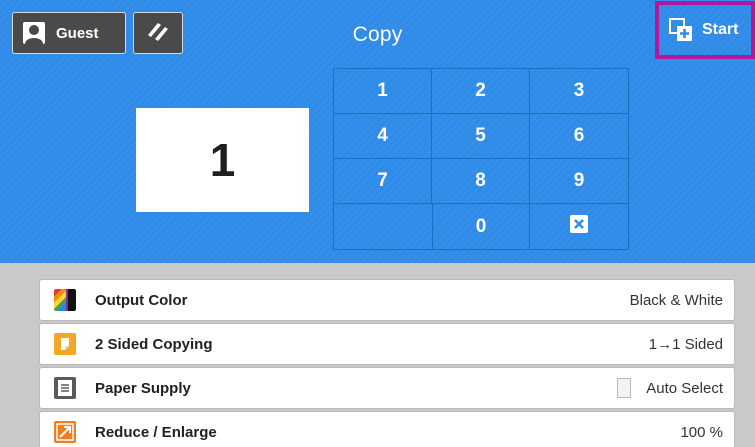  I want to click on copy-quantity-display: 1, so click(222, 160).